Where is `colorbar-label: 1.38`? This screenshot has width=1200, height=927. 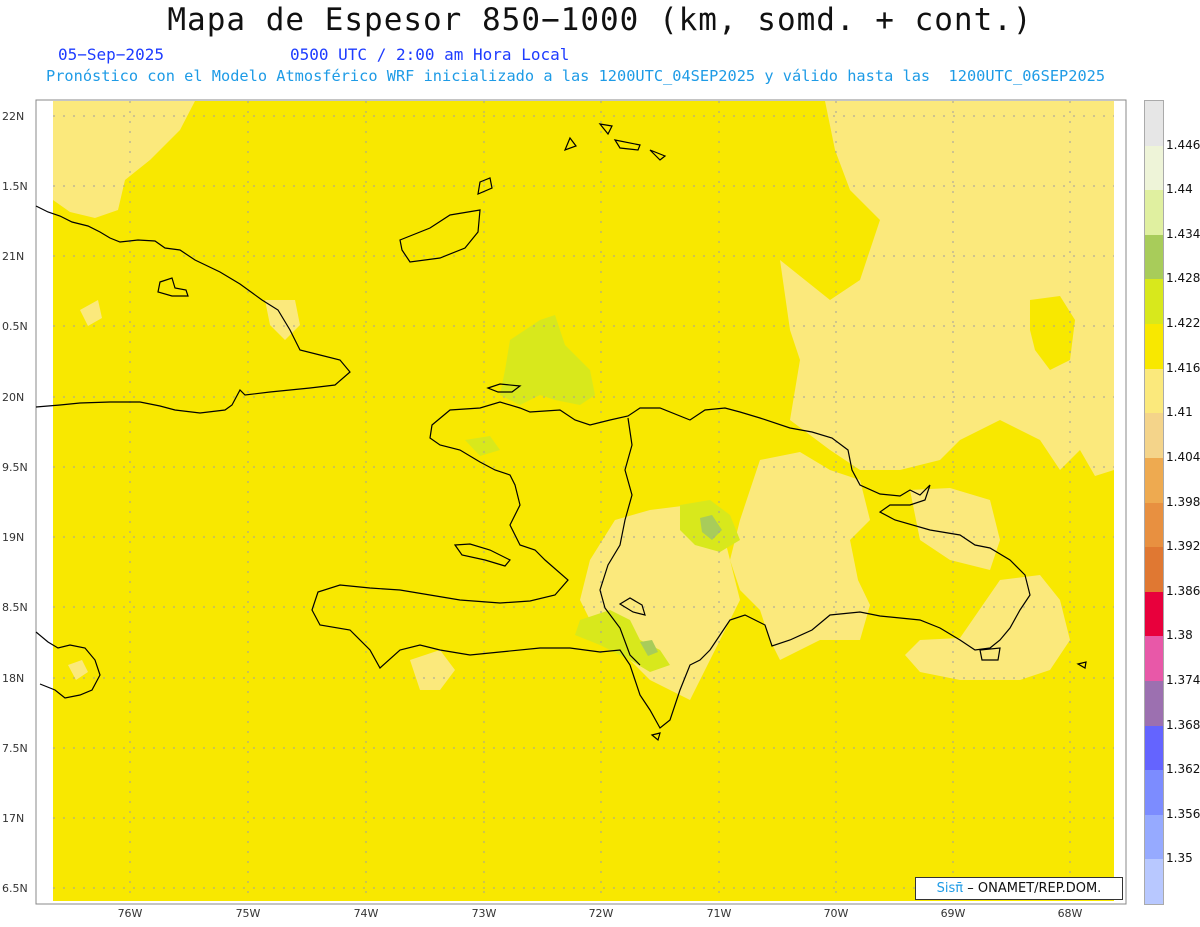 colorbar-label: 1.38 is located at coordinates (1179, 635).